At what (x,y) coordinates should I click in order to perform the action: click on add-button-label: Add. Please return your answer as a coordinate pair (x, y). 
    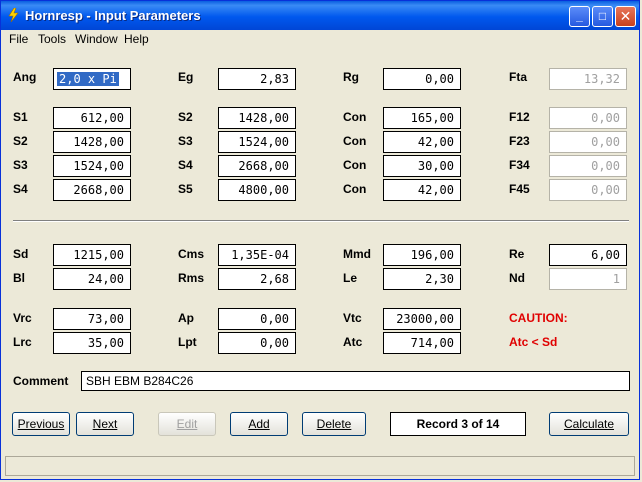
    Looking at the image, I should click on (259, 424).